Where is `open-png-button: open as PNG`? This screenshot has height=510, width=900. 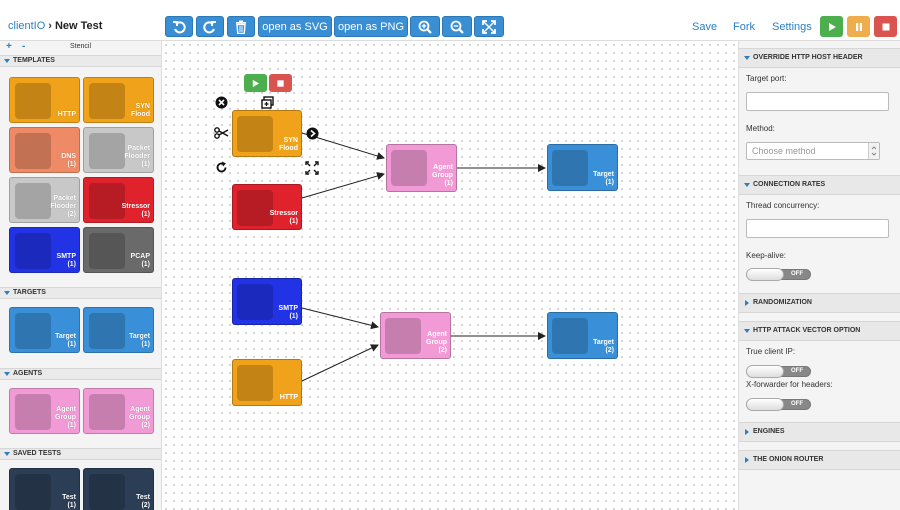 open-png-button: open as PNG is located at coordinates (371, 26).